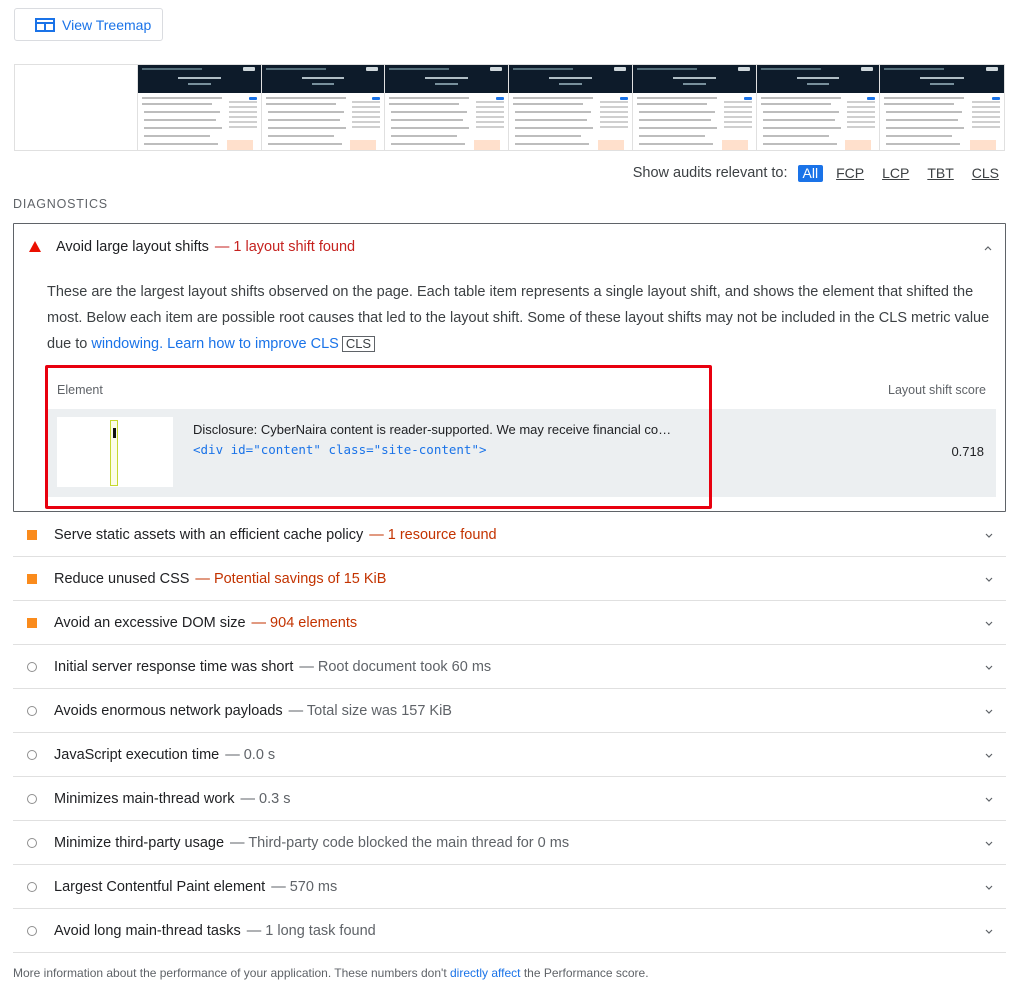 Image resolution: width=1024 pixels, height=1000 pixels. What do you see at coordinates (967, 451) in the screenshot?
I see `layout-shift-score-value: 0.718` at bounding box center [967, 451].